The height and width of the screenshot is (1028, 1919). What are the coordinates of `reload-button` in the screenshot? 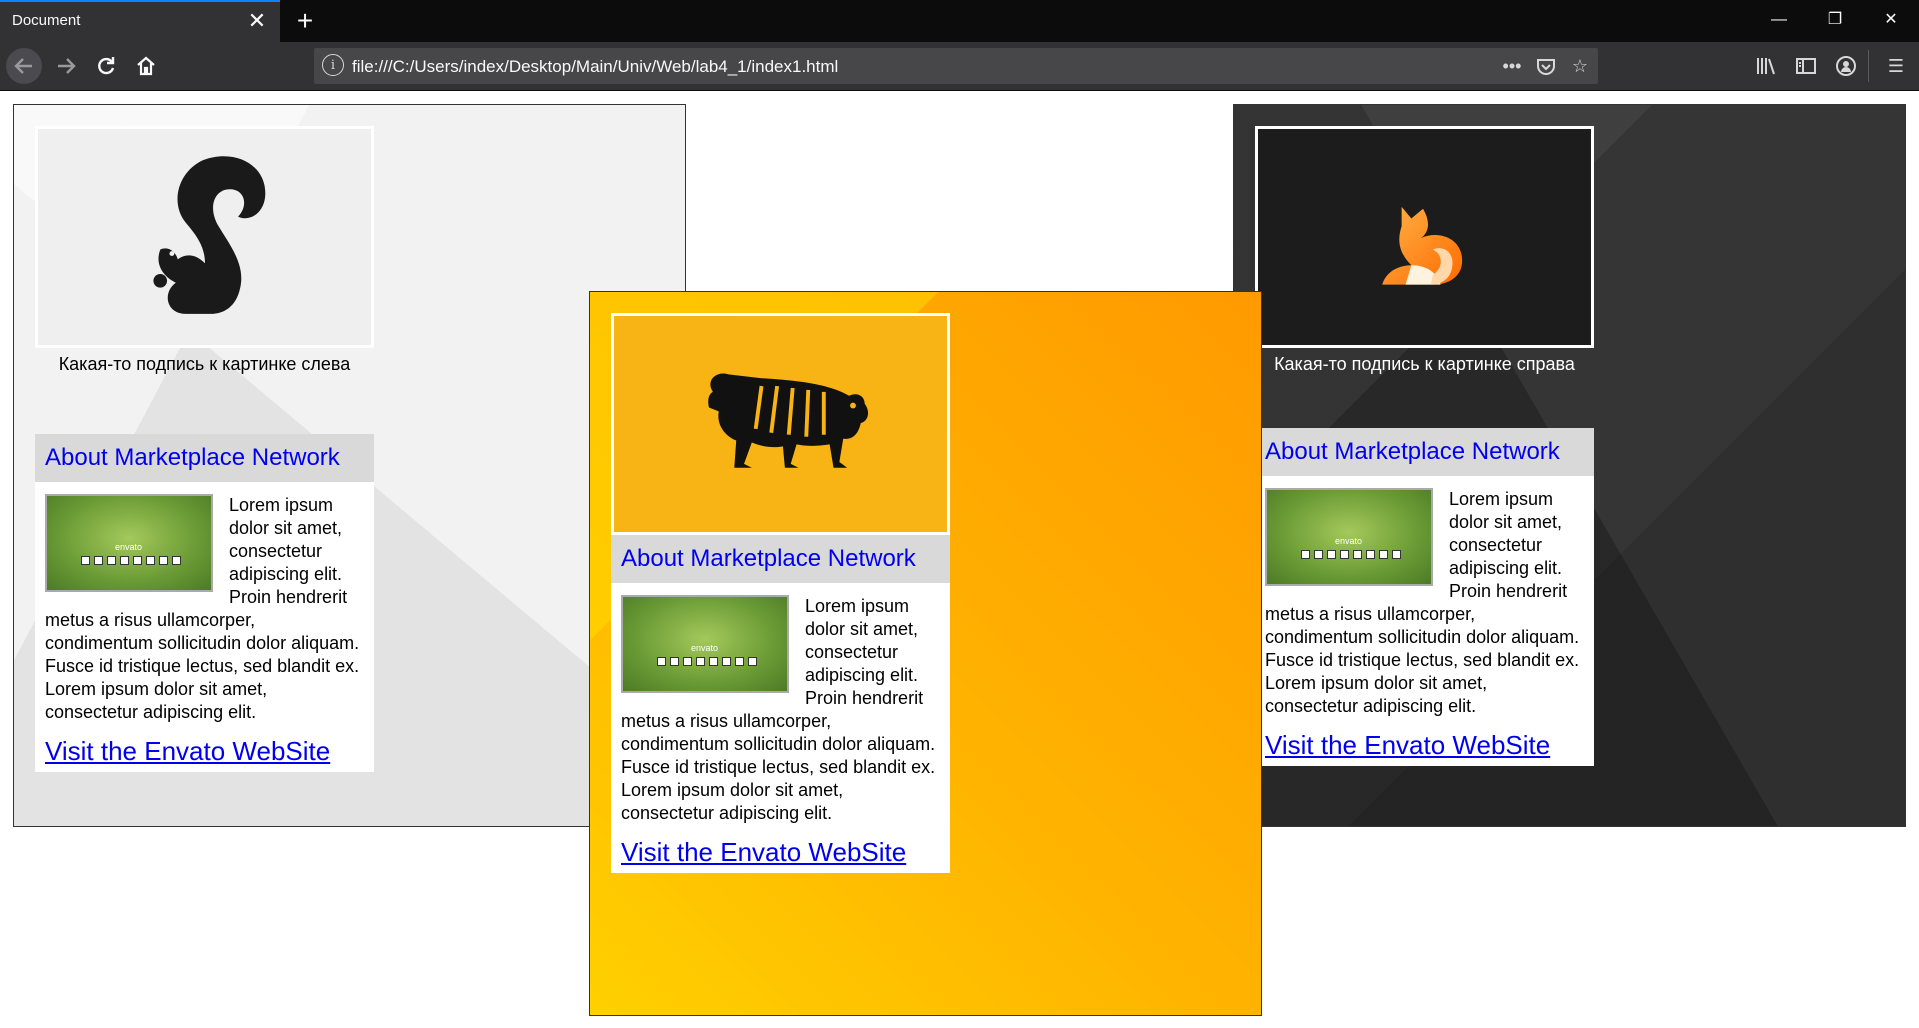 It's located at (106, 66).